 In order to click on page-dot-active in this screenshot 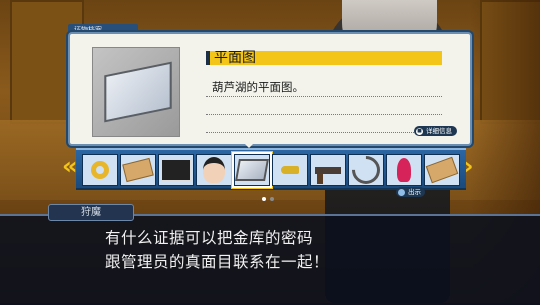, I will do `click(264, 199)`.